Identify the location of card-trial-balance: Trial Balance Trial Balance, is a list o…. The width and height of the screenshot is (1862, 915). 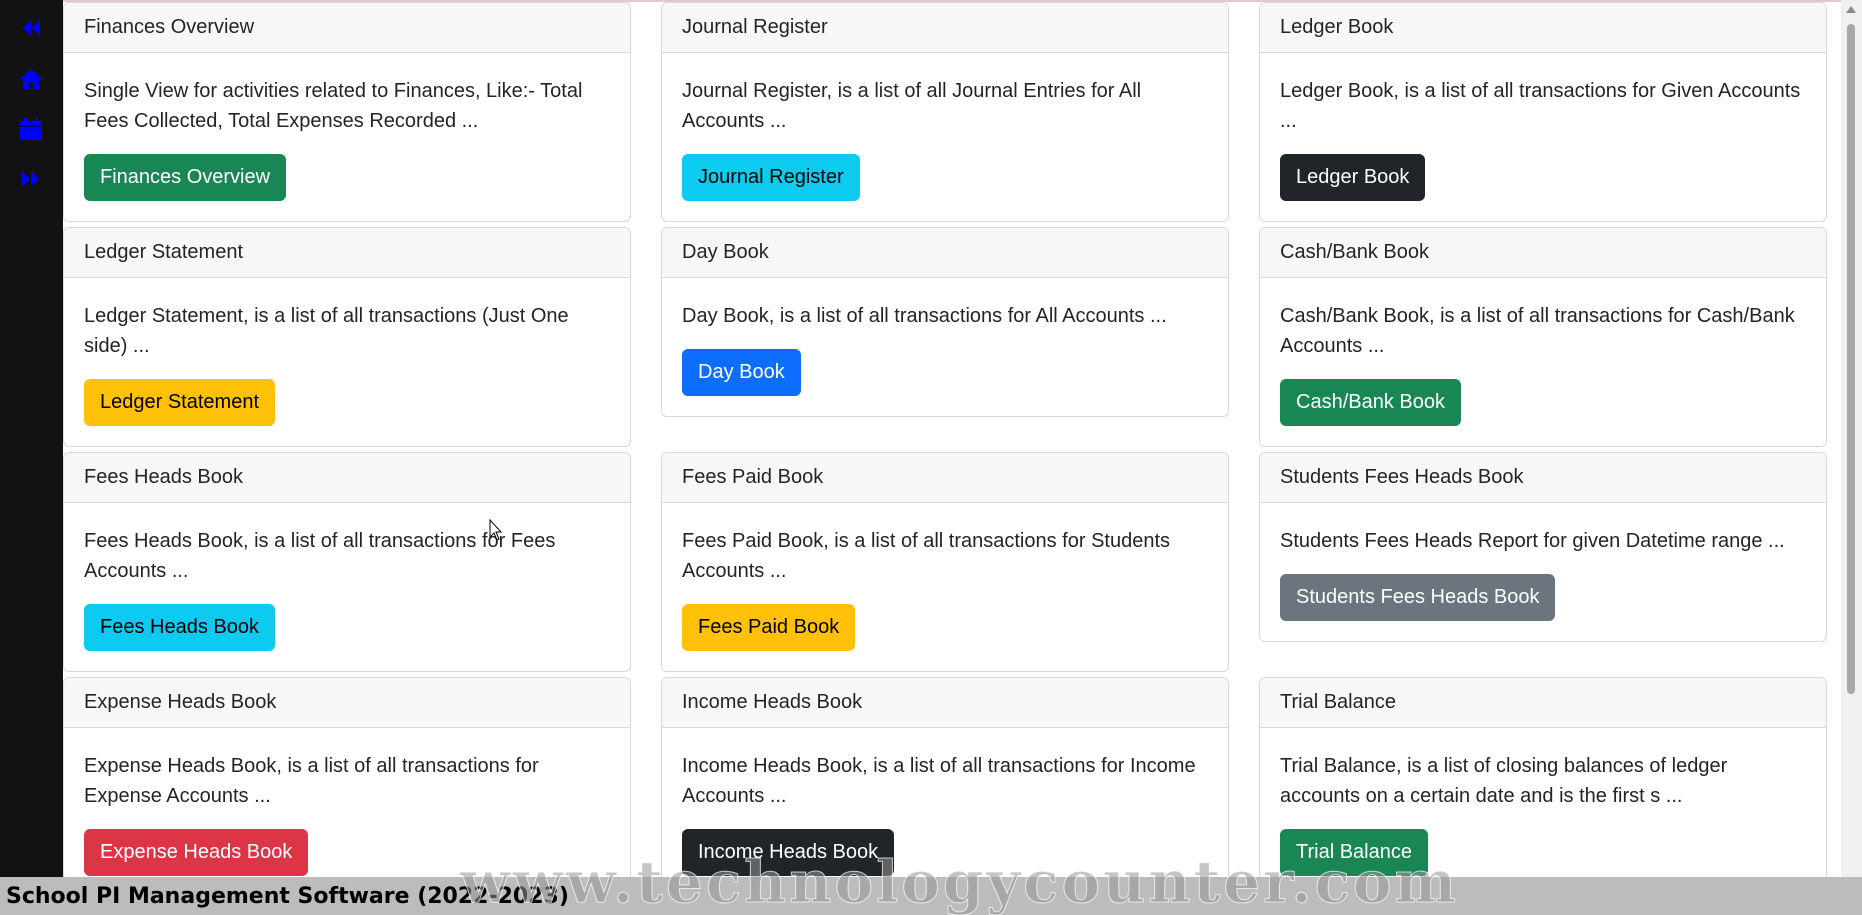
(1543, 777).